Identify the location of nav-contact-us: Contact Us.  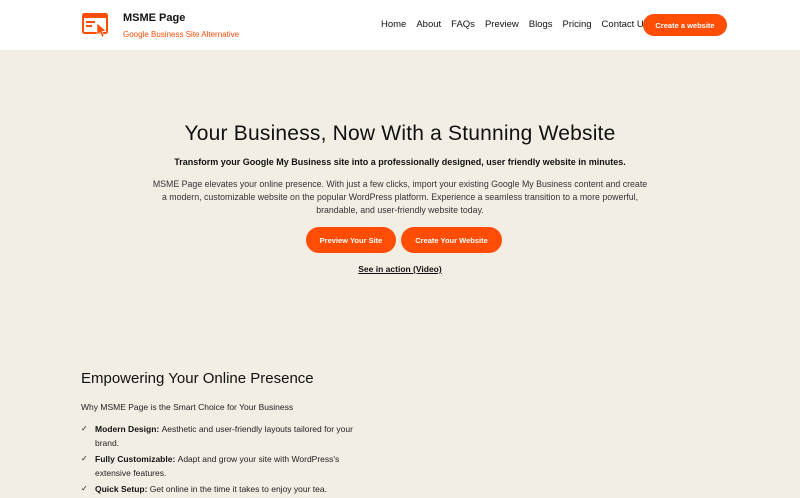
(625, 24).